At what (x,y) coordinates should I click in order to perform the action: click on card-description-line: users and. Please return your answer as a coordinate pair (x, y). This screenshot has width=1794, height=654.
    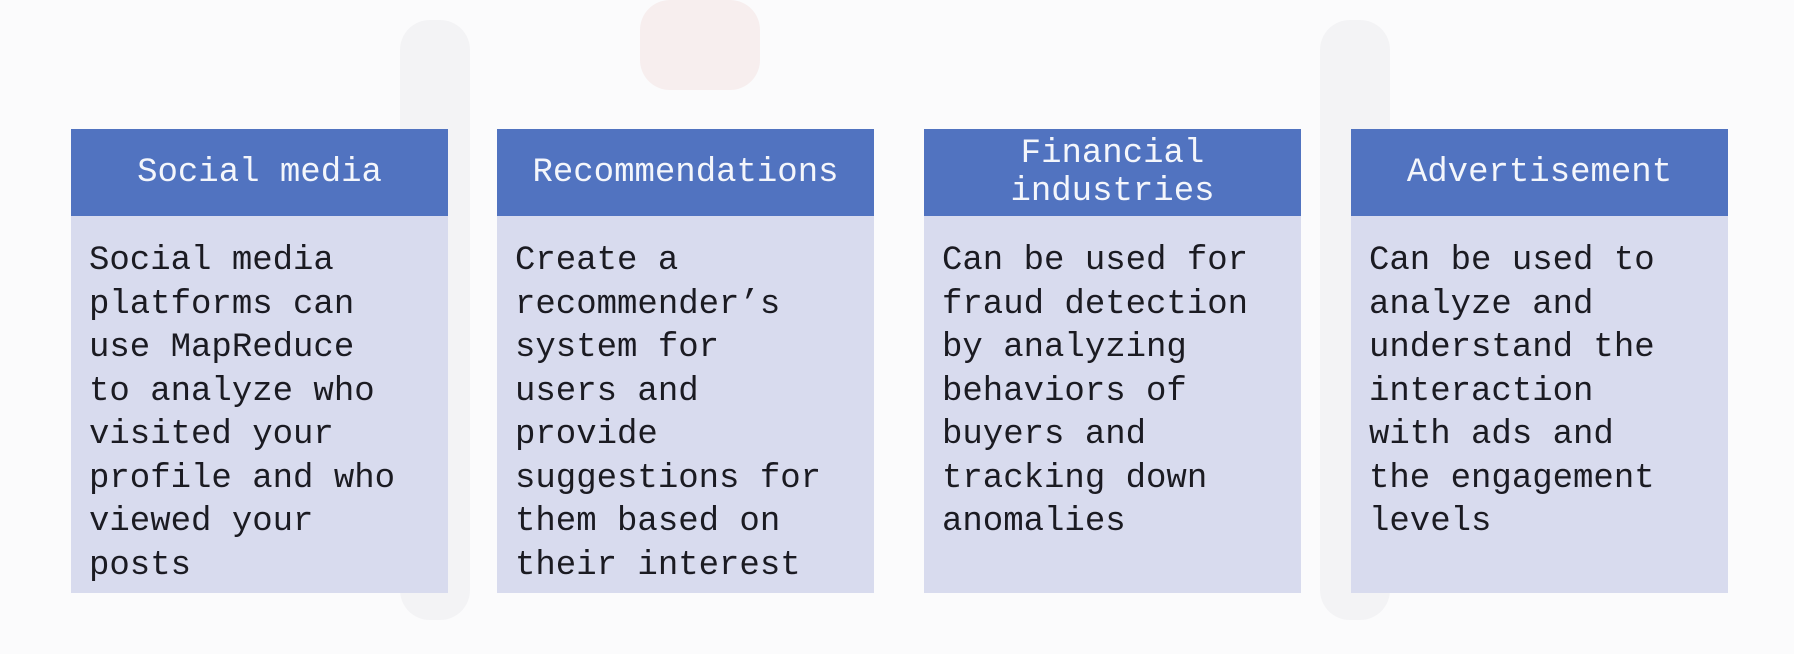
    Looking at the image, I should click on (607, 391).